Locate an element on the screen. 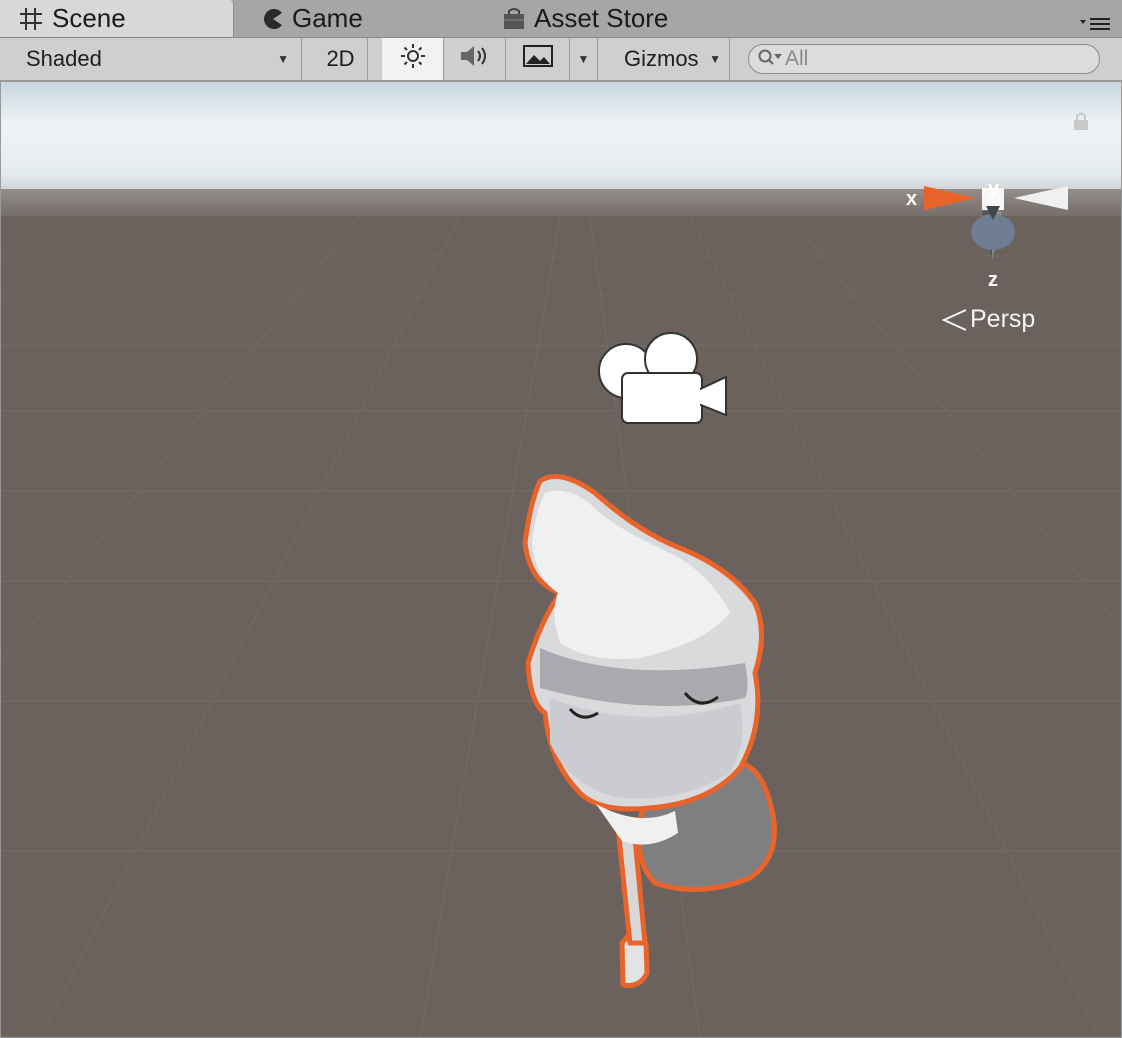 The image size is (1122, 1038). x-axis-handle is located at coordinates (950, 198).